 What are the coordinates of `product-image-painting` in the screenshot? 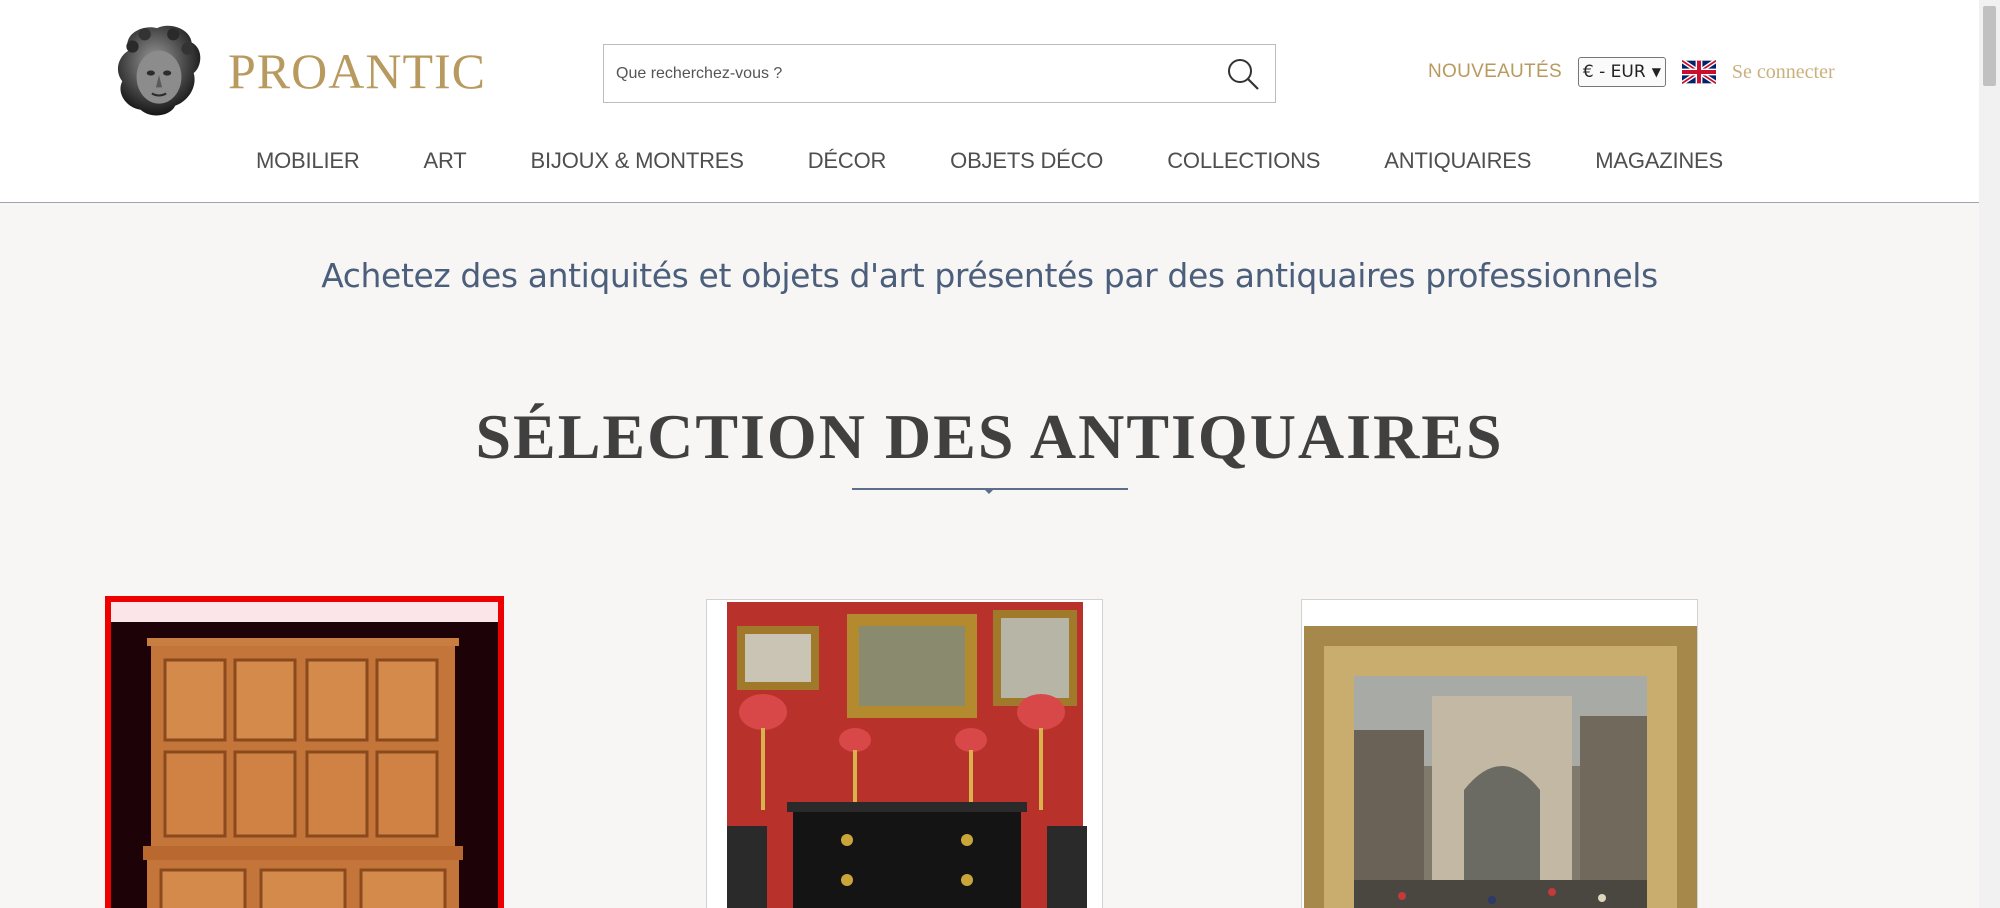 It's located at (1499, 754).